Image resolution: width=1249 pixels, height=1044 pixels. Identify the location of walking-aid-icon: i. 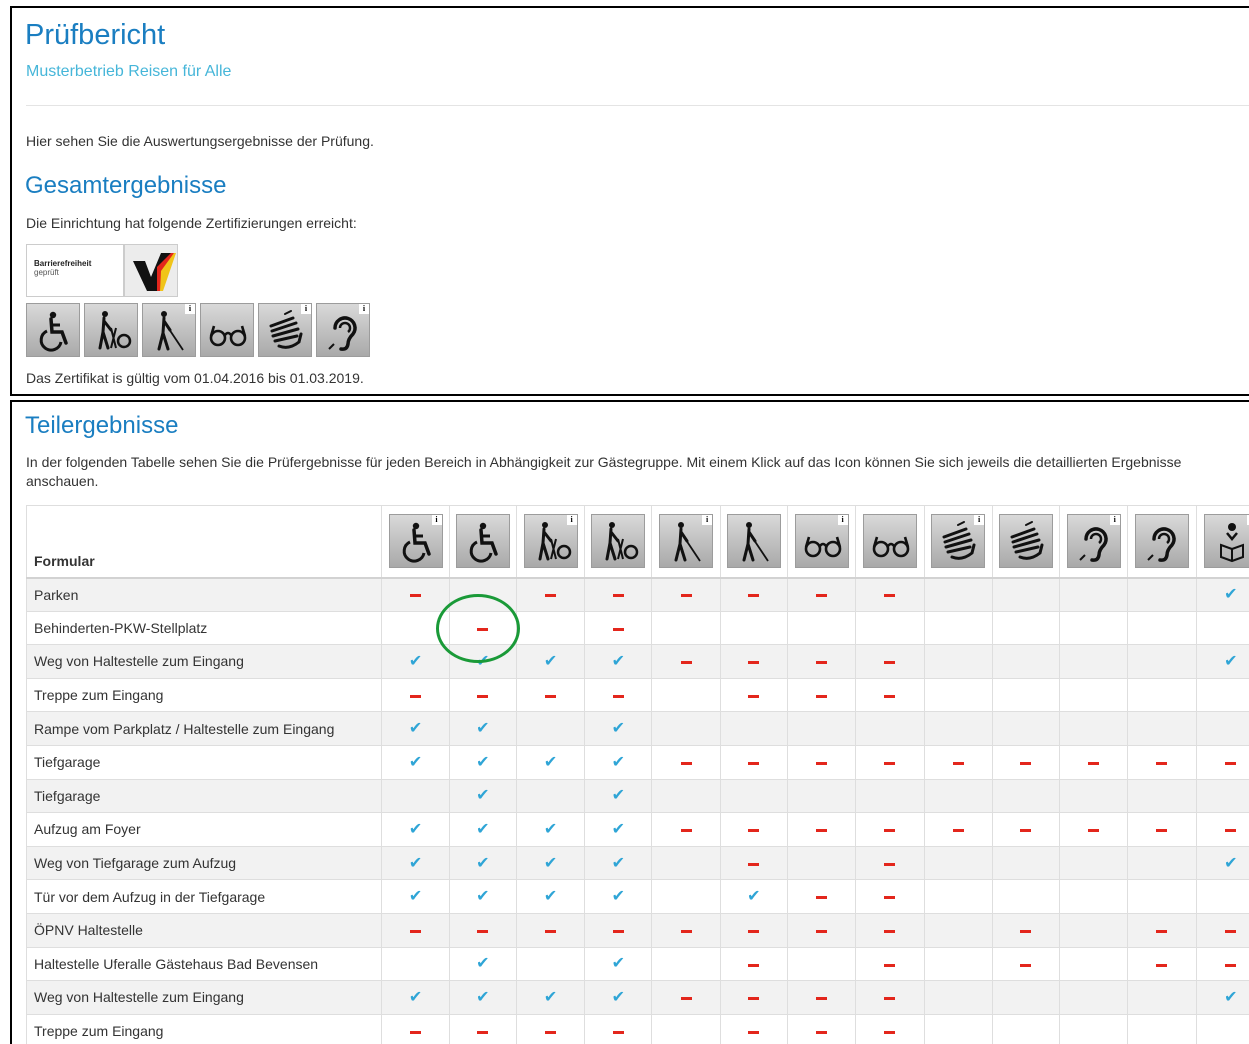
(550, 541).